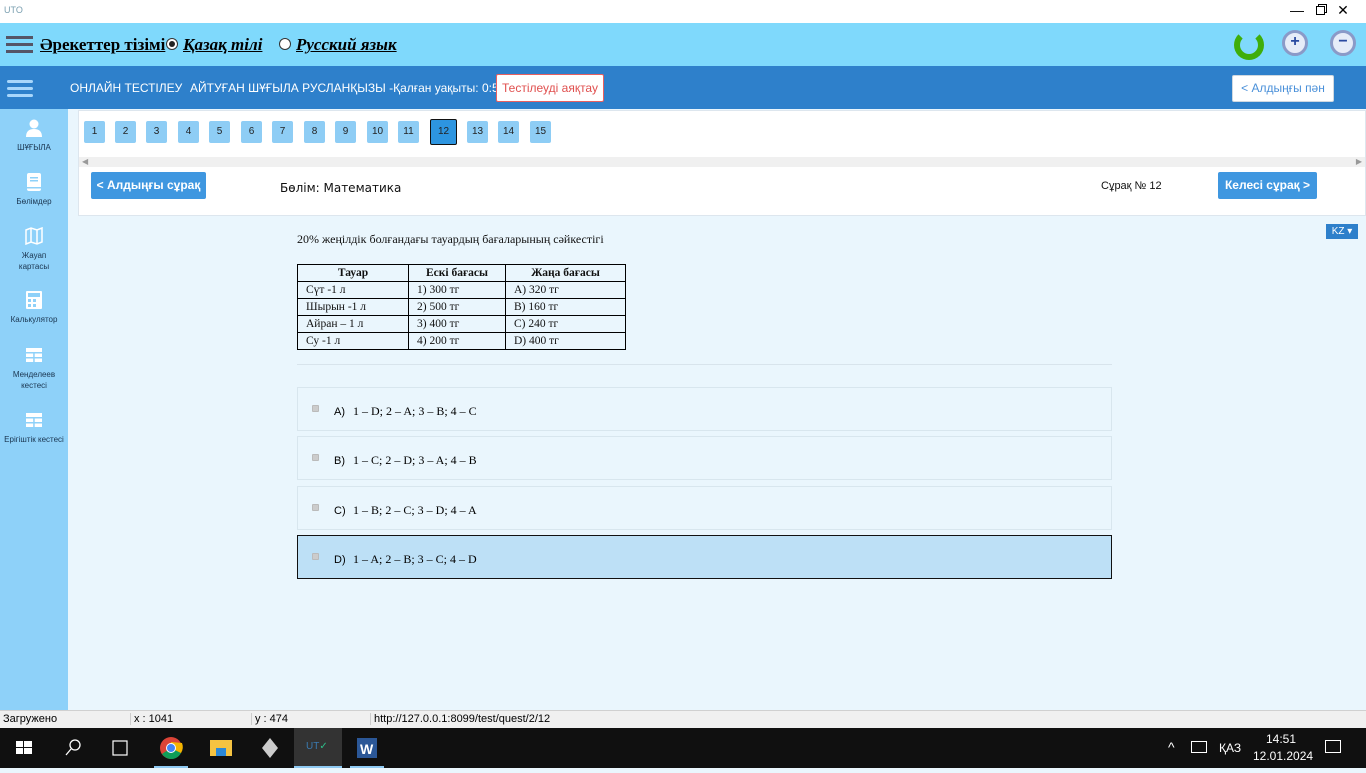 This screenshot has width=1366, height=773. I want to click on menu-list-icon, so click(19, 45).